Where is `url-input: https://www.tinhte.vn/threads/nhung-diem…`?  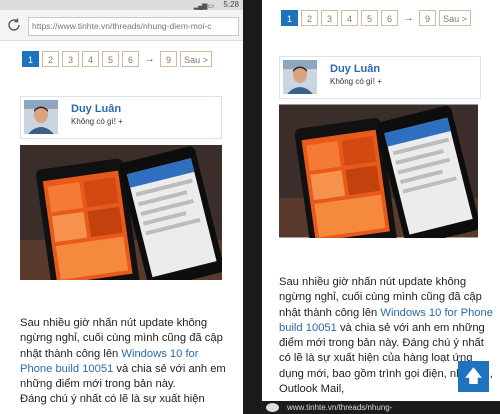
url-input: https://www.tinhte.vn/threads/nhung-diem… is located at coordinates (133, 26).